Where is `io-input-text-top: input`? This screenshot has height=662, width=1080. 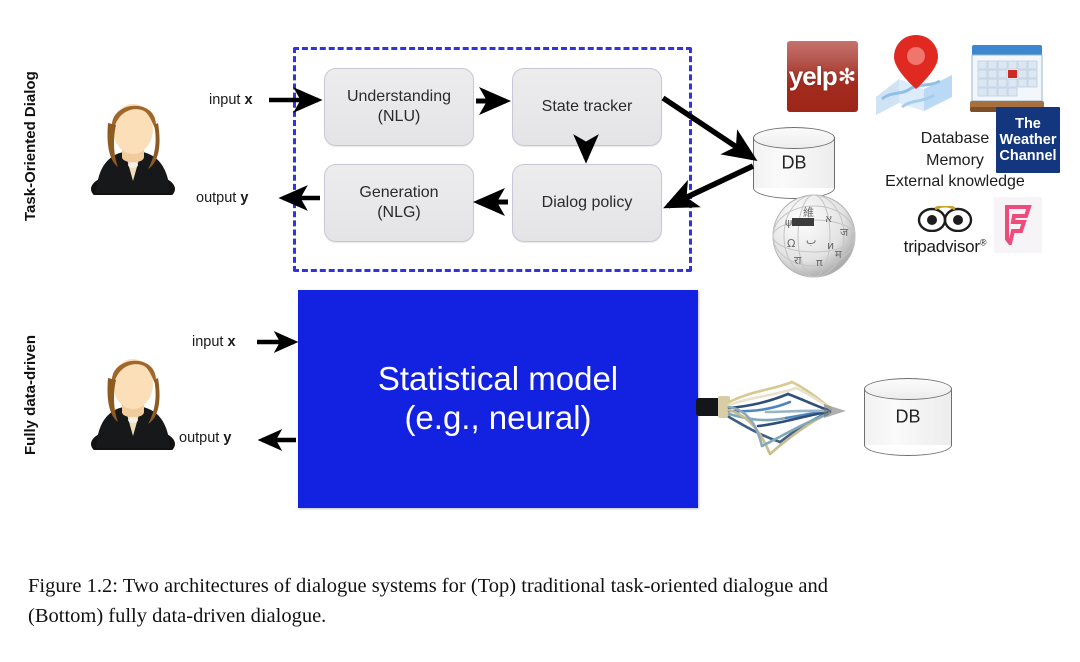
io-input-text-top: input is located at coordinates (227, 100).